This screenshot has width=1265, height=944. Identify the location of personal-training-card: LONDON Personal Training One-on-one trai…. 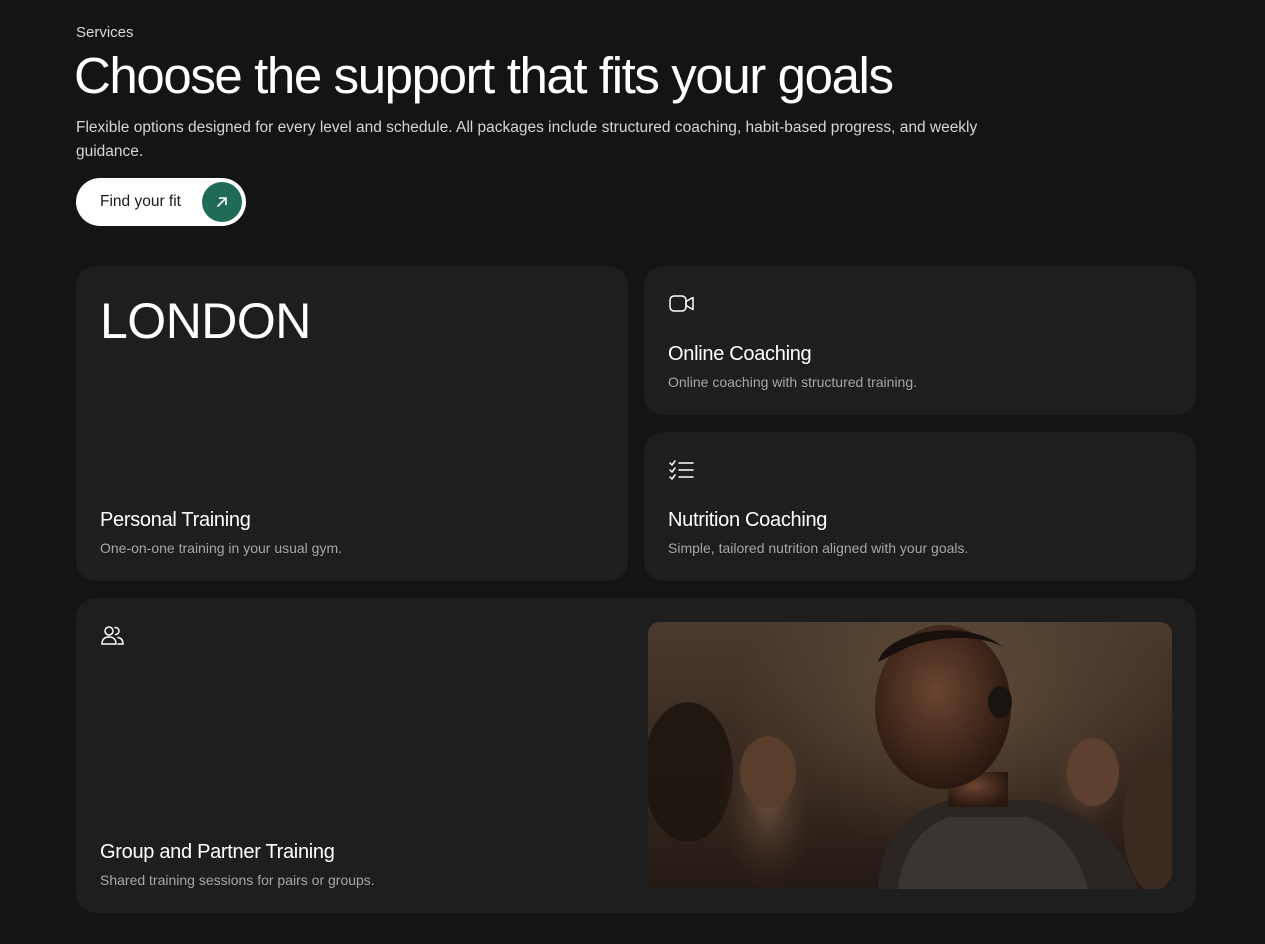
(352, 423).